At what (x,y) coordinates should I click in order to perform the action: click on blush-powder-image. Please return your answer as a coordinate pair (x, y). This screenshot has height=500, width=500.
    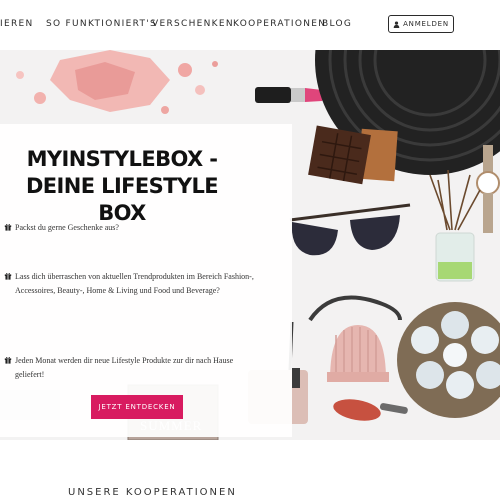
    Looking at the image, I should click on (117, 82).